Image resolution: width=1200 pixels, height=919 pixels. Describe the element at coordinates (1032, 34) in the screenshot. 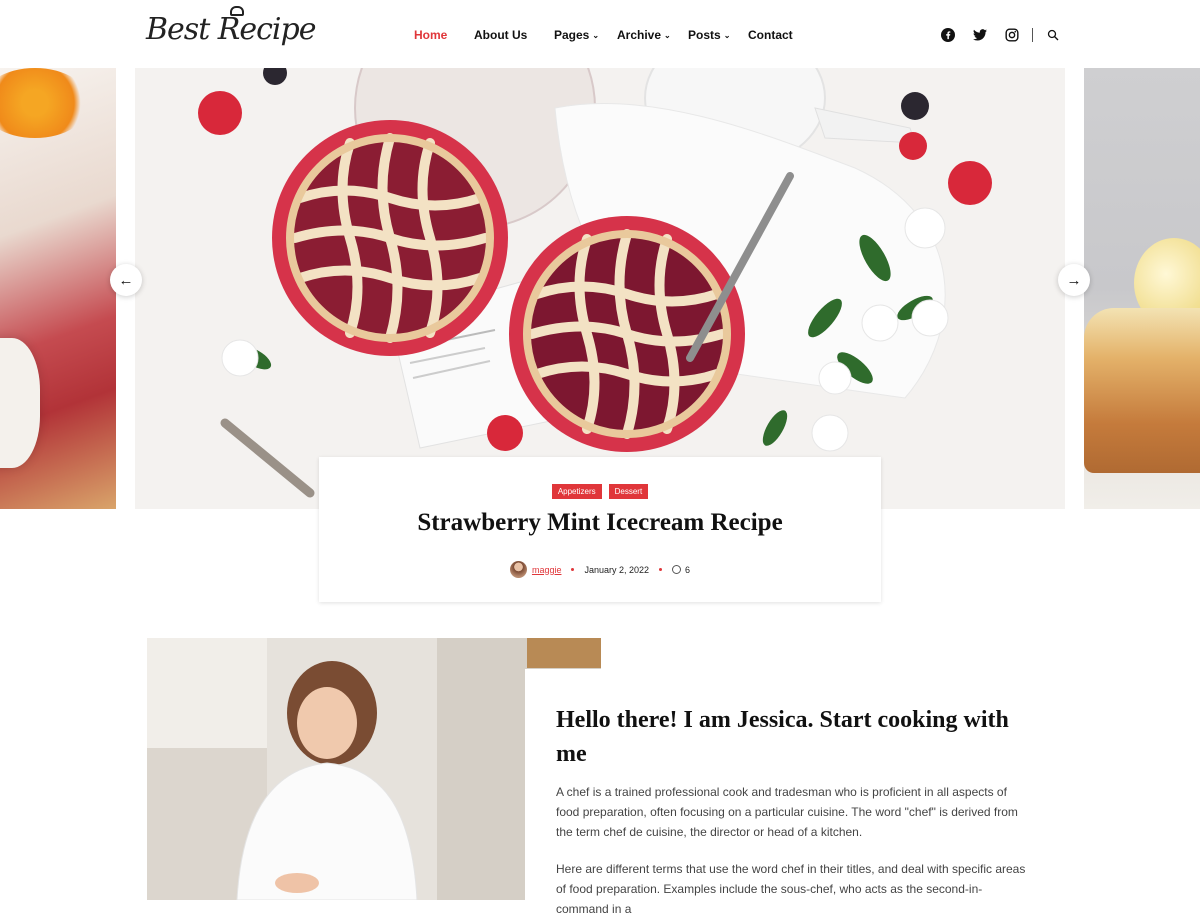

I see `divider` at that location.